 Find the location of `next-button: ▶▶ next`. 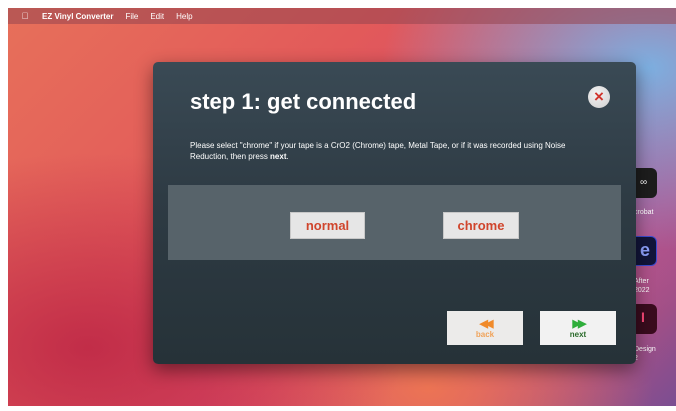

next-button: ▶▶ next is located at coordinates (578, 328).